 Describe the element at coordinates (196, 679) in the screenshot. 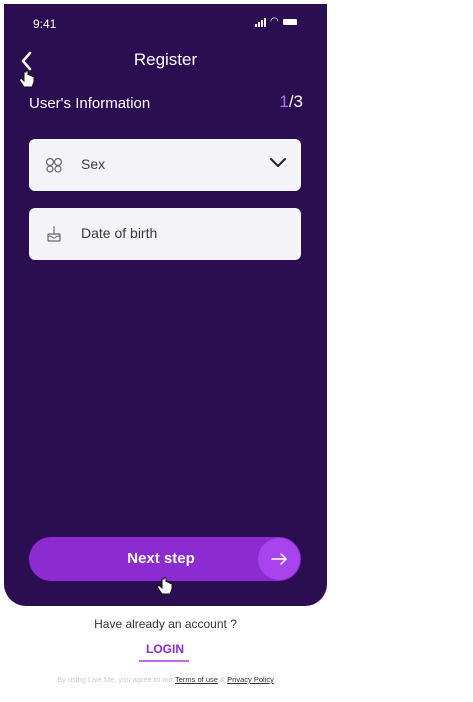

I see `terms-of-use-link: Terms of use` at that location.